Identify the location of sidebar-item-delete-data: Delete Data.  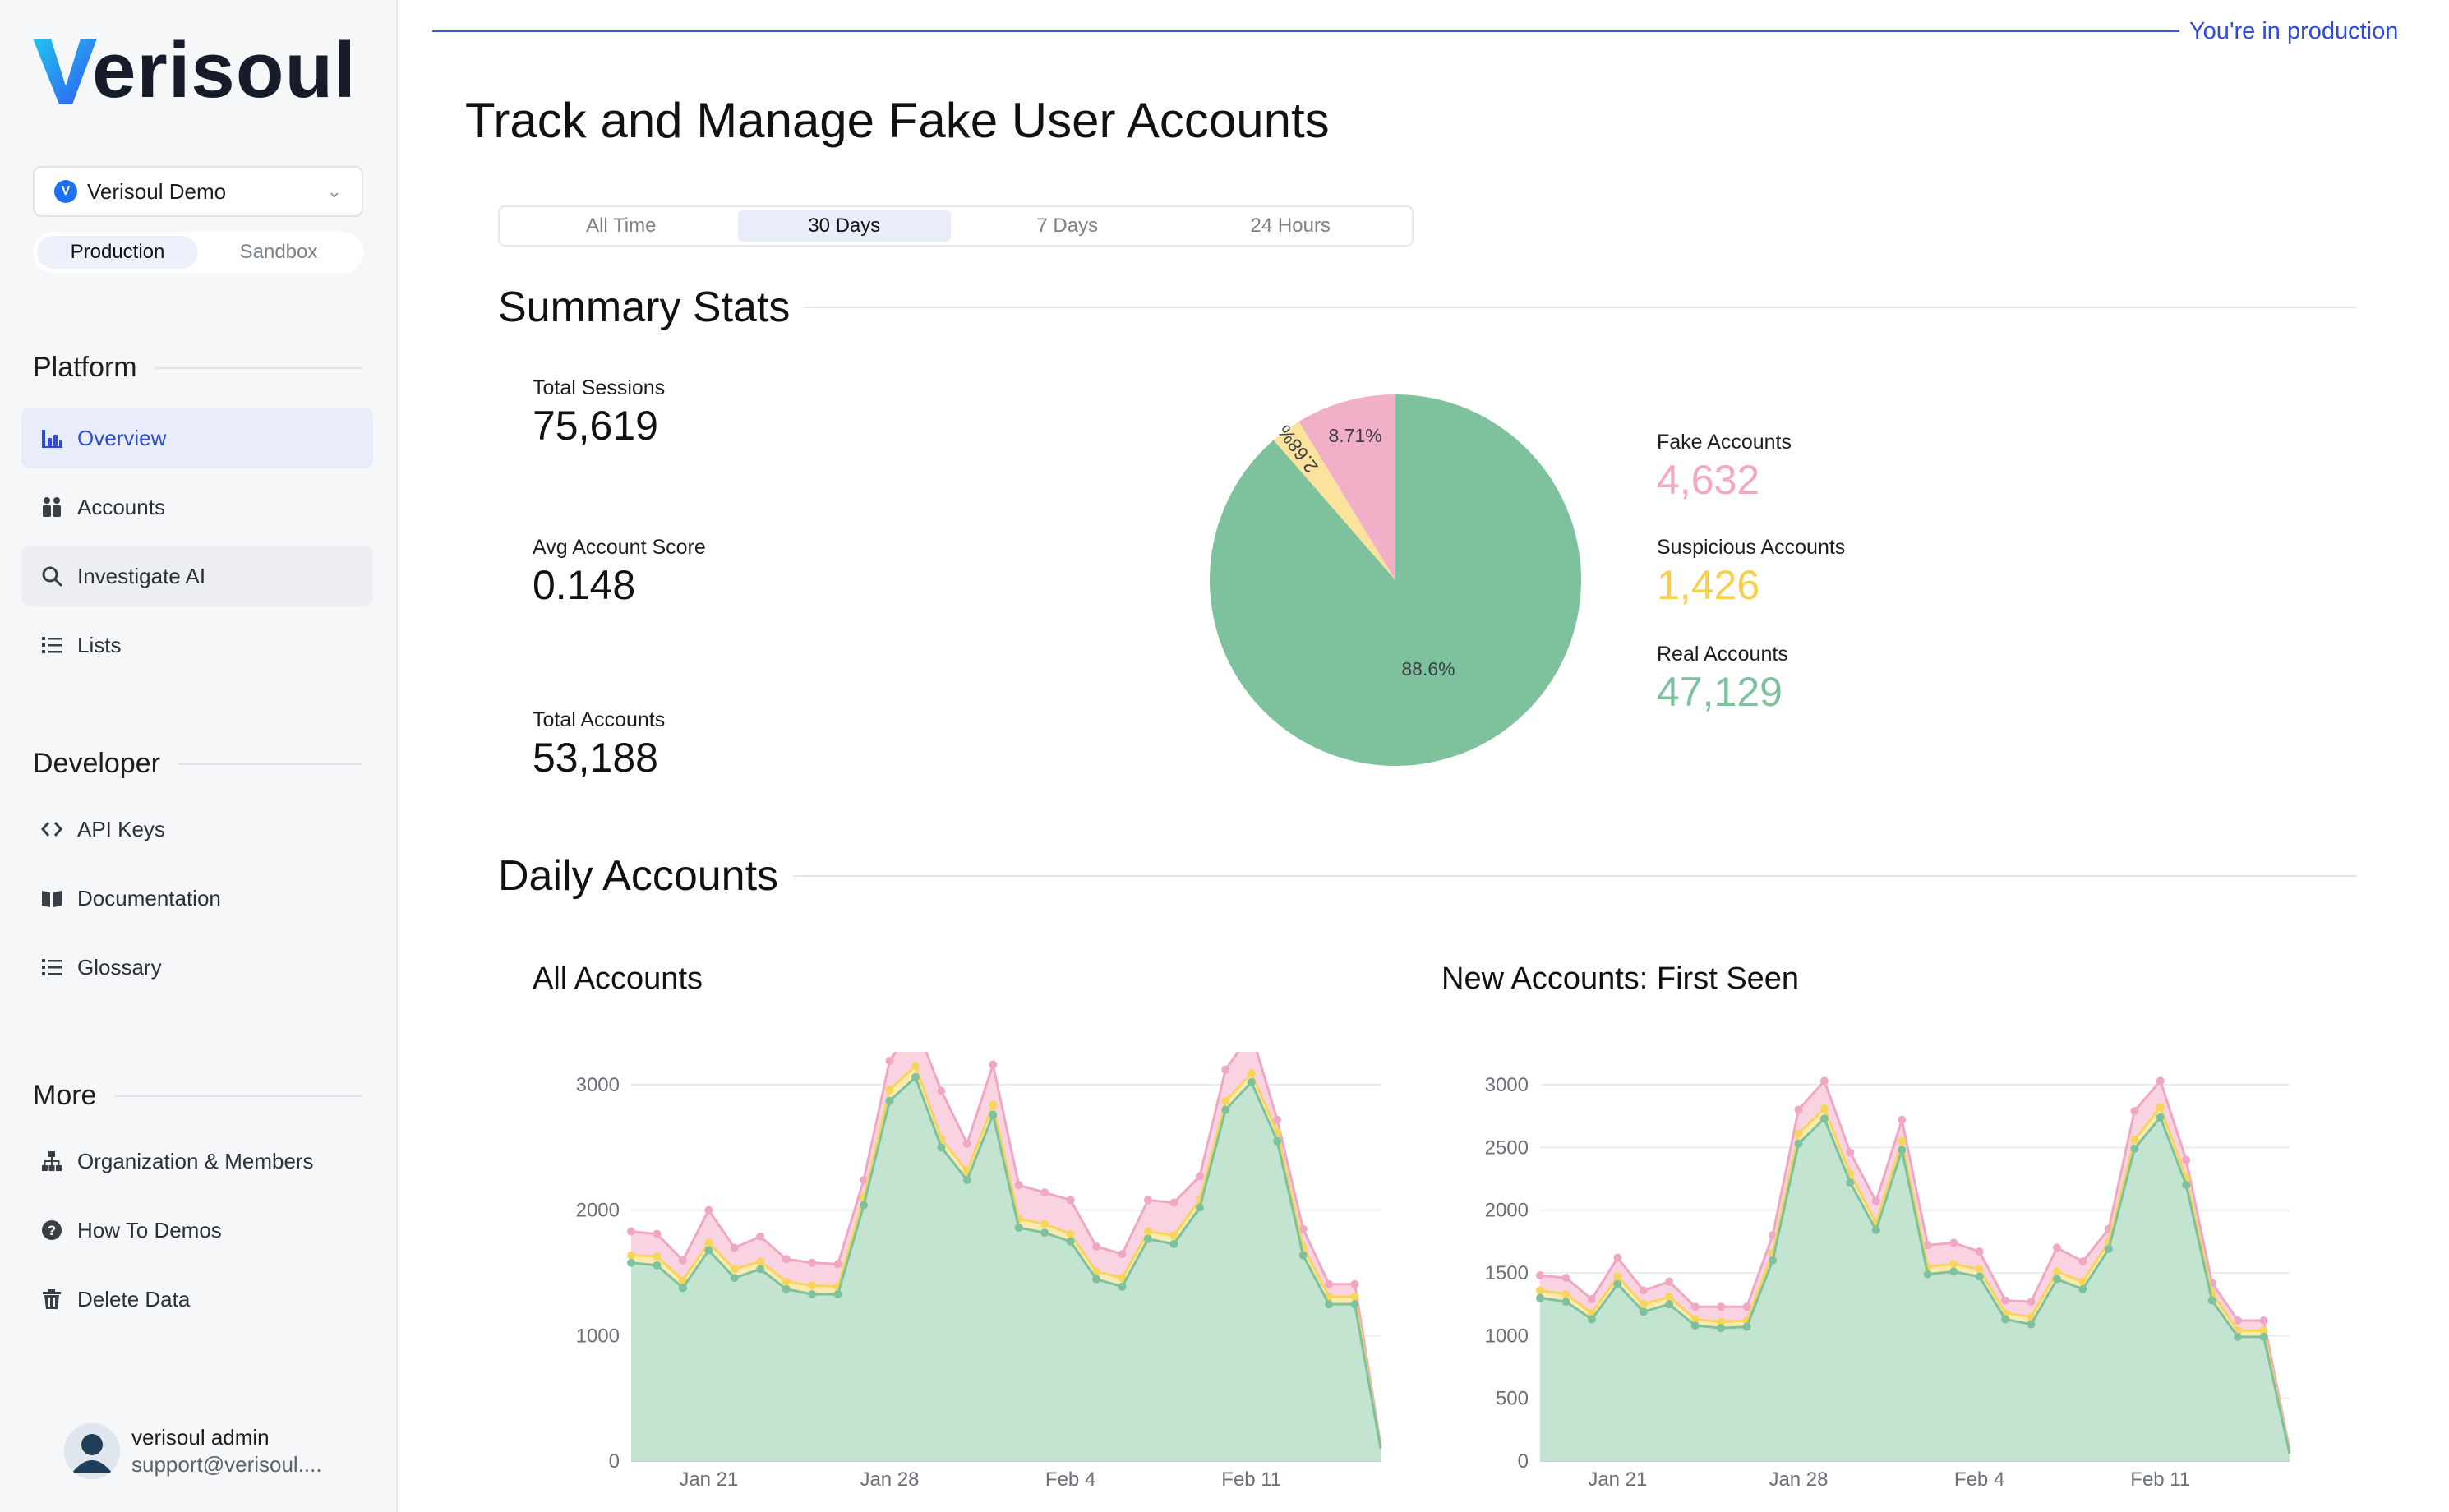
(197, 1299).